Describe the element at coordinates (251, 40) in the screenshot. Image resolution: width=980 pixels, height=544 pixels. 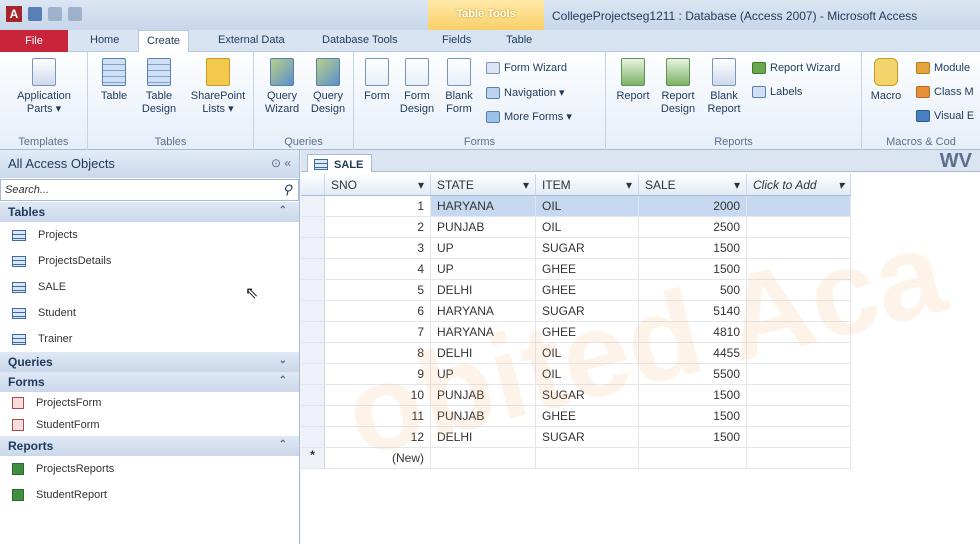
I see `tab-external-data: External Data` at that location.